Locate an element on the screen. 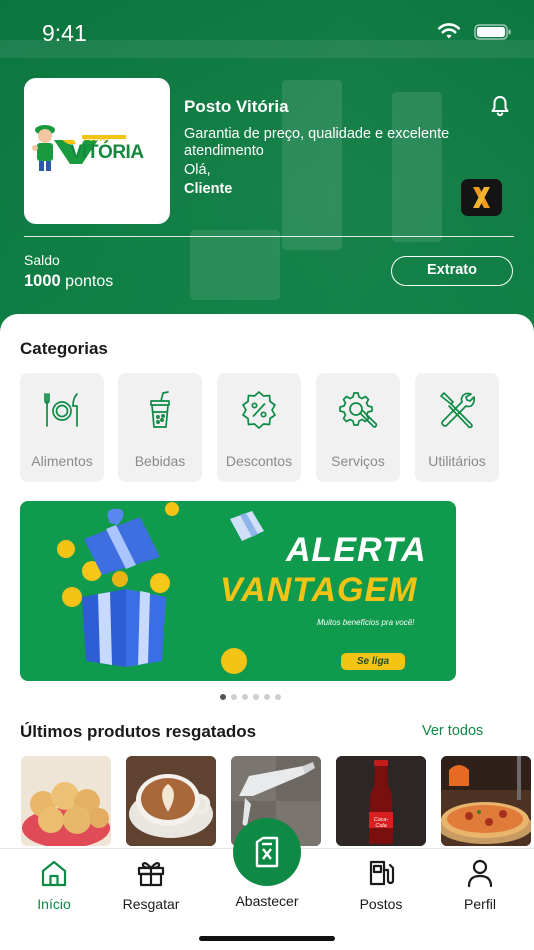  nav-label: Início is located at coordinates (54, 904).